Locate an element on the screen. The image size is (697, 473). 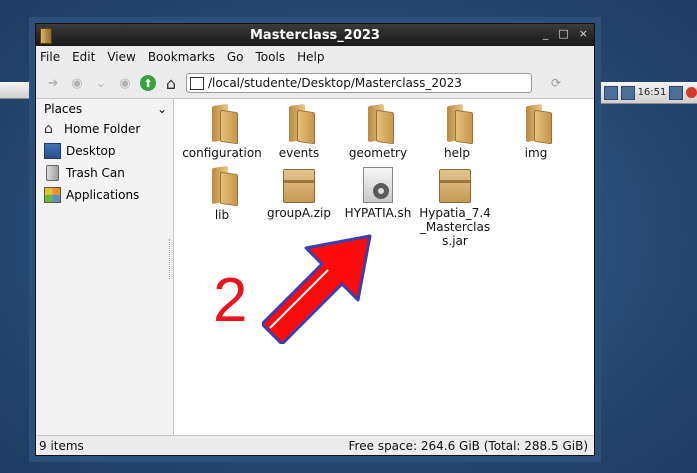
file-item-configuration: configuration is located at coordinates (222, 131).